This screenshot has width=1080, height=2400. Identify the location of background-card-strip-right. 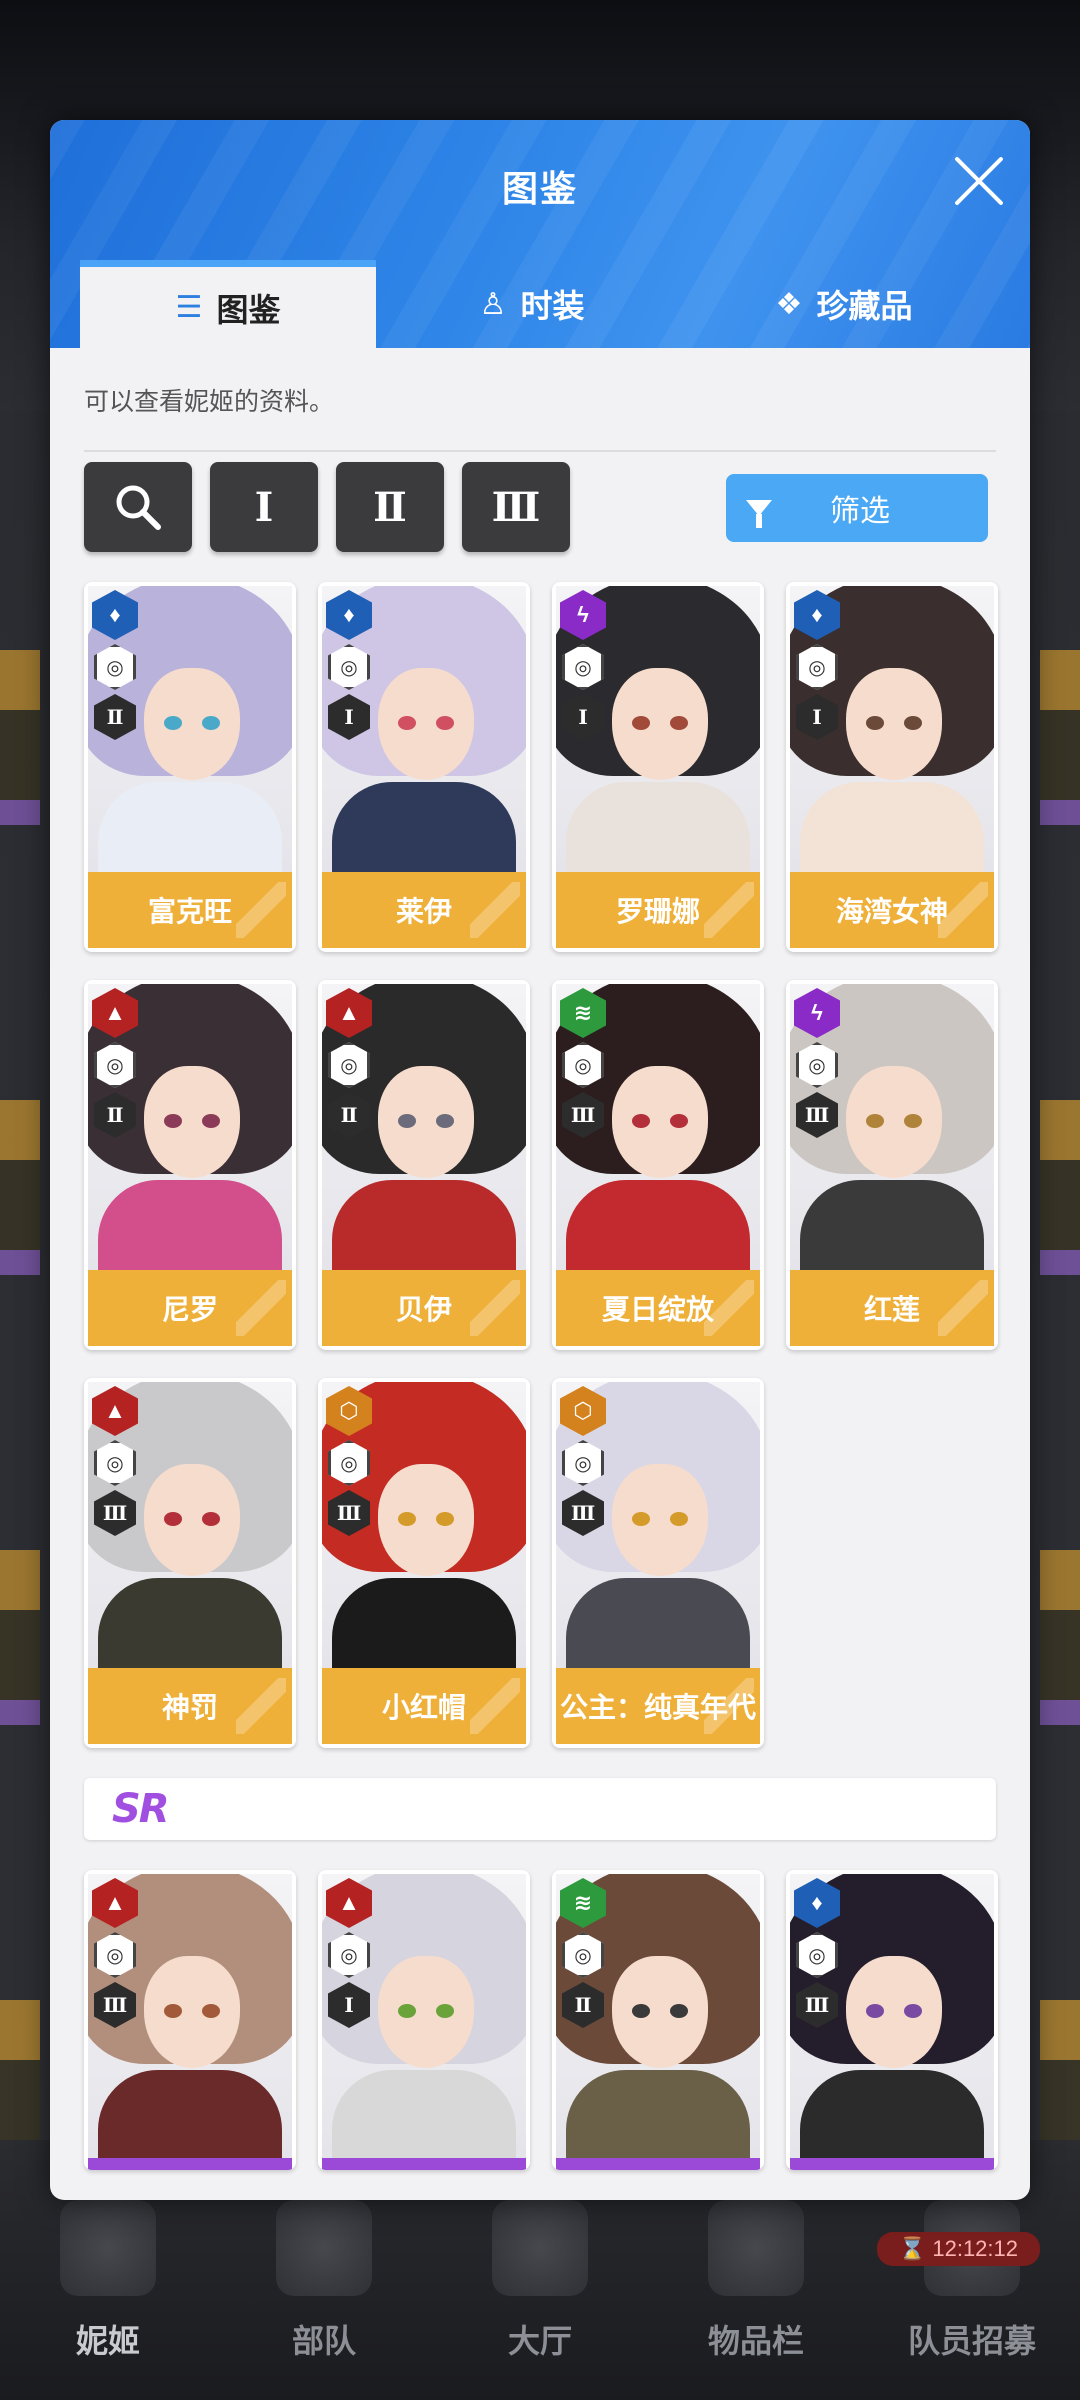
(1060, 1400).